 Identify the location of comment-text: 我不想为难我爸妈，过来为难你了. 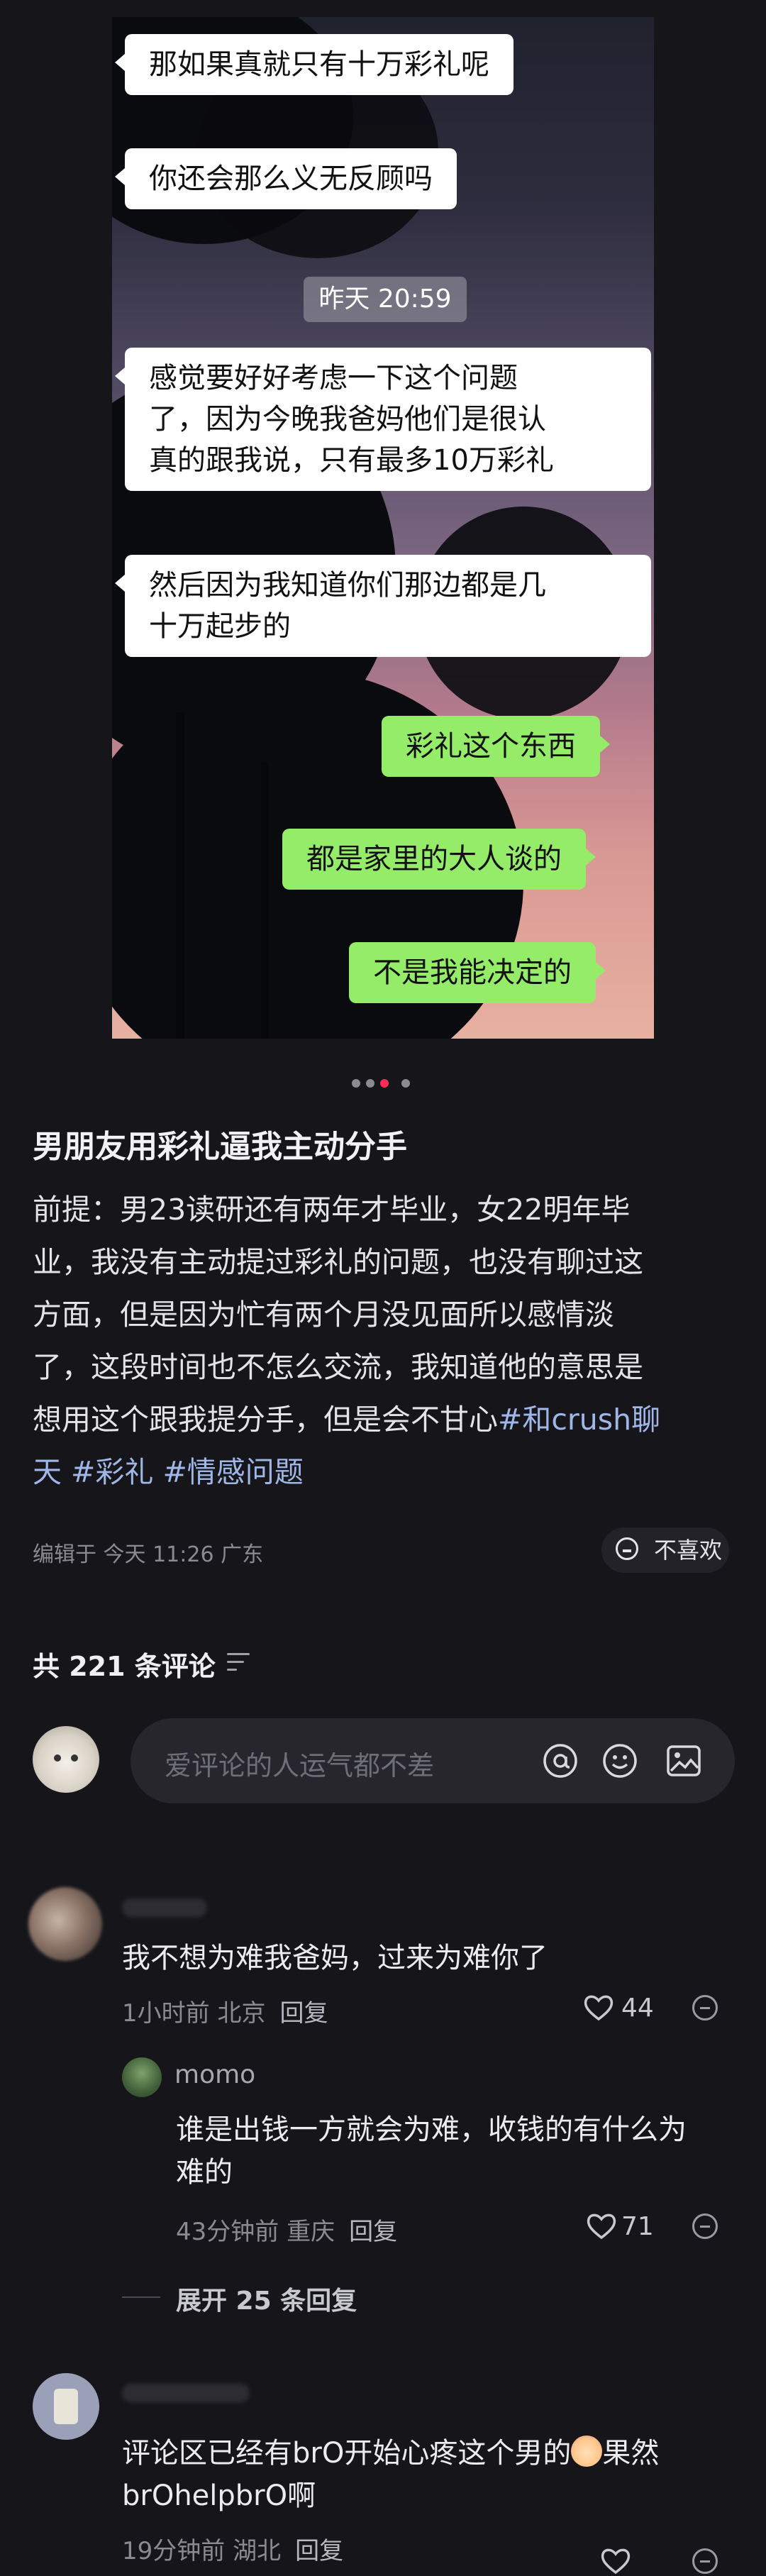
(335, 1958).